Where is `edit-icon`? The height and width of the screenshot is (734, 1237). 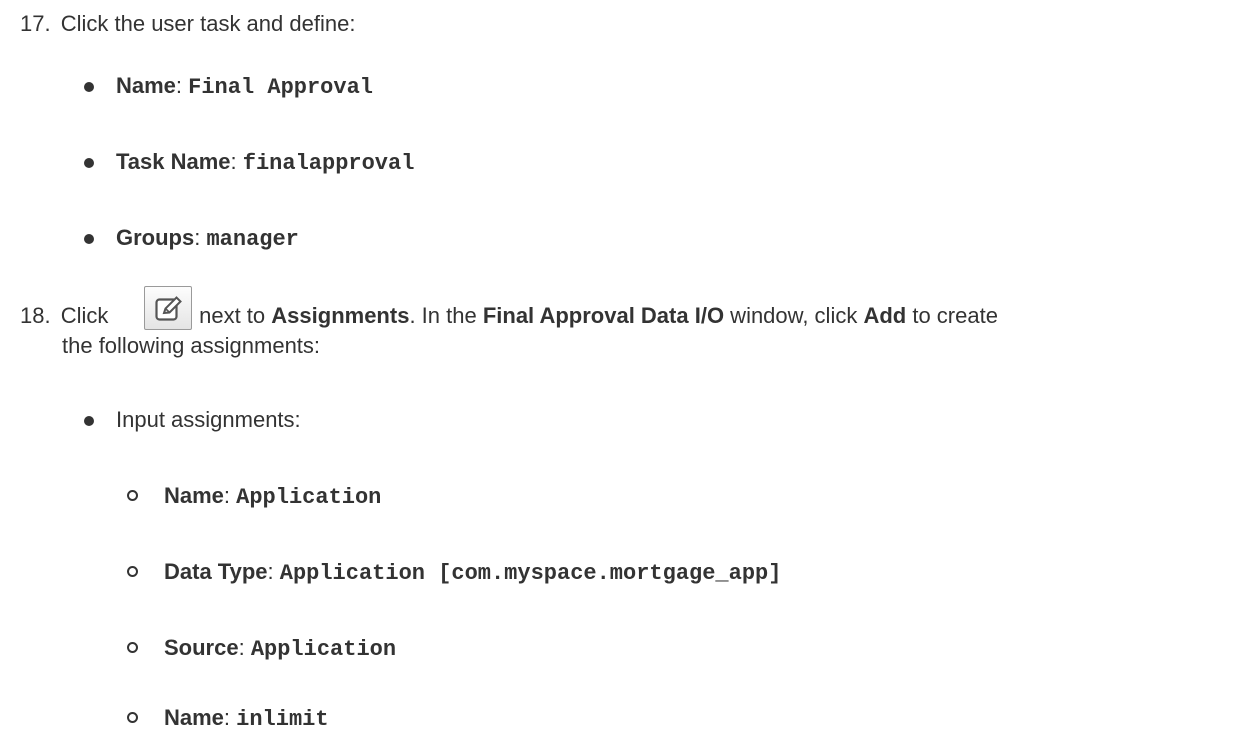 edit-icon is located at coordinates (168, 308).